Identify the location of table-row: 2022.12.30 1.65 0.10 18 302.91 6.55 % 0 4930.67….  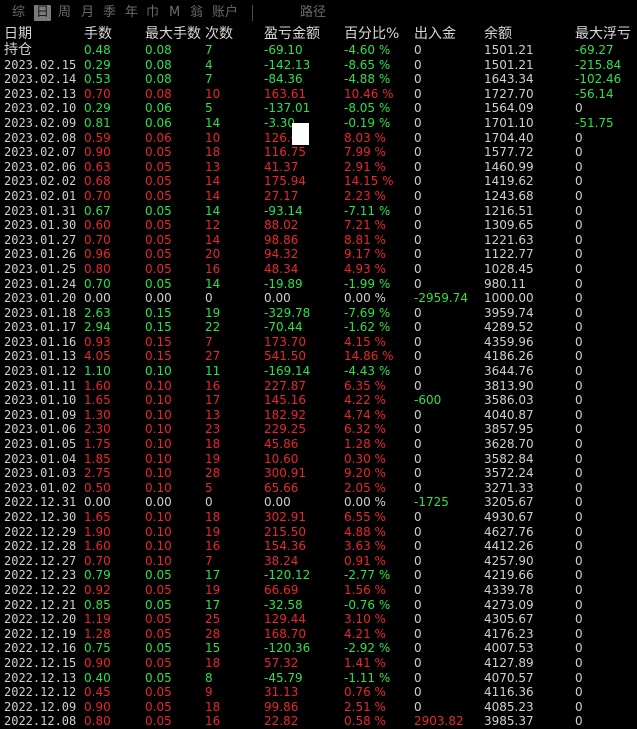
(318, 517).